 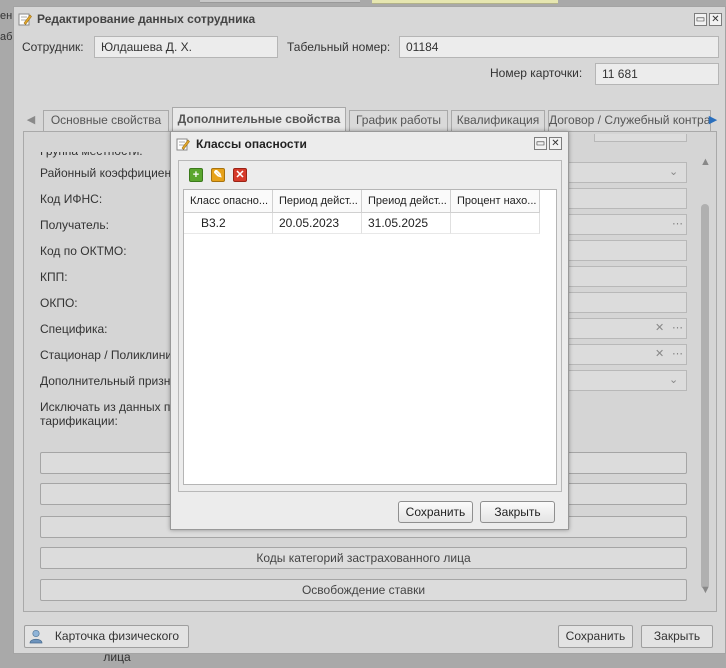 I want to click on tab-contract: Договор / Служебный контракт, so click(x=629, y=120).